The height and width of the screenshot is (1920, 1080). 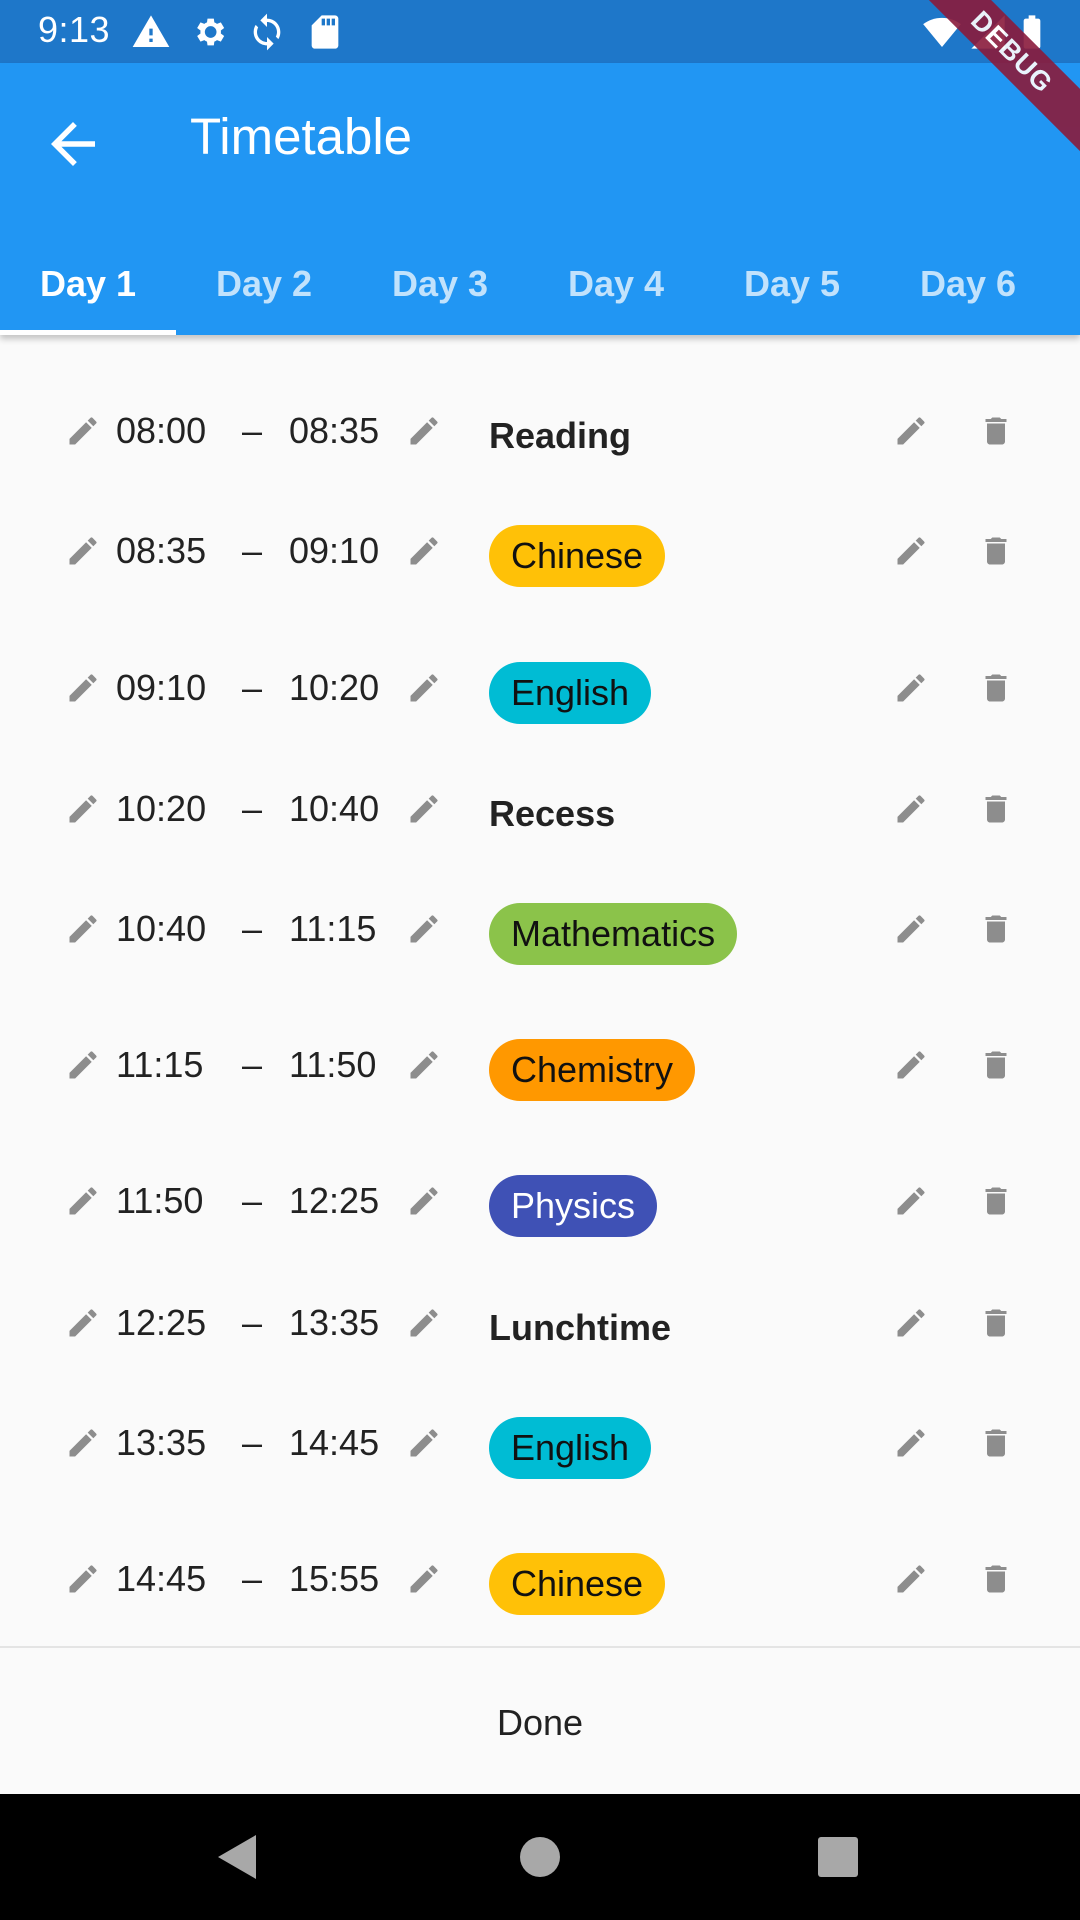 I want to click on tab-day-1: Day 1, so click(x=88, y=284).